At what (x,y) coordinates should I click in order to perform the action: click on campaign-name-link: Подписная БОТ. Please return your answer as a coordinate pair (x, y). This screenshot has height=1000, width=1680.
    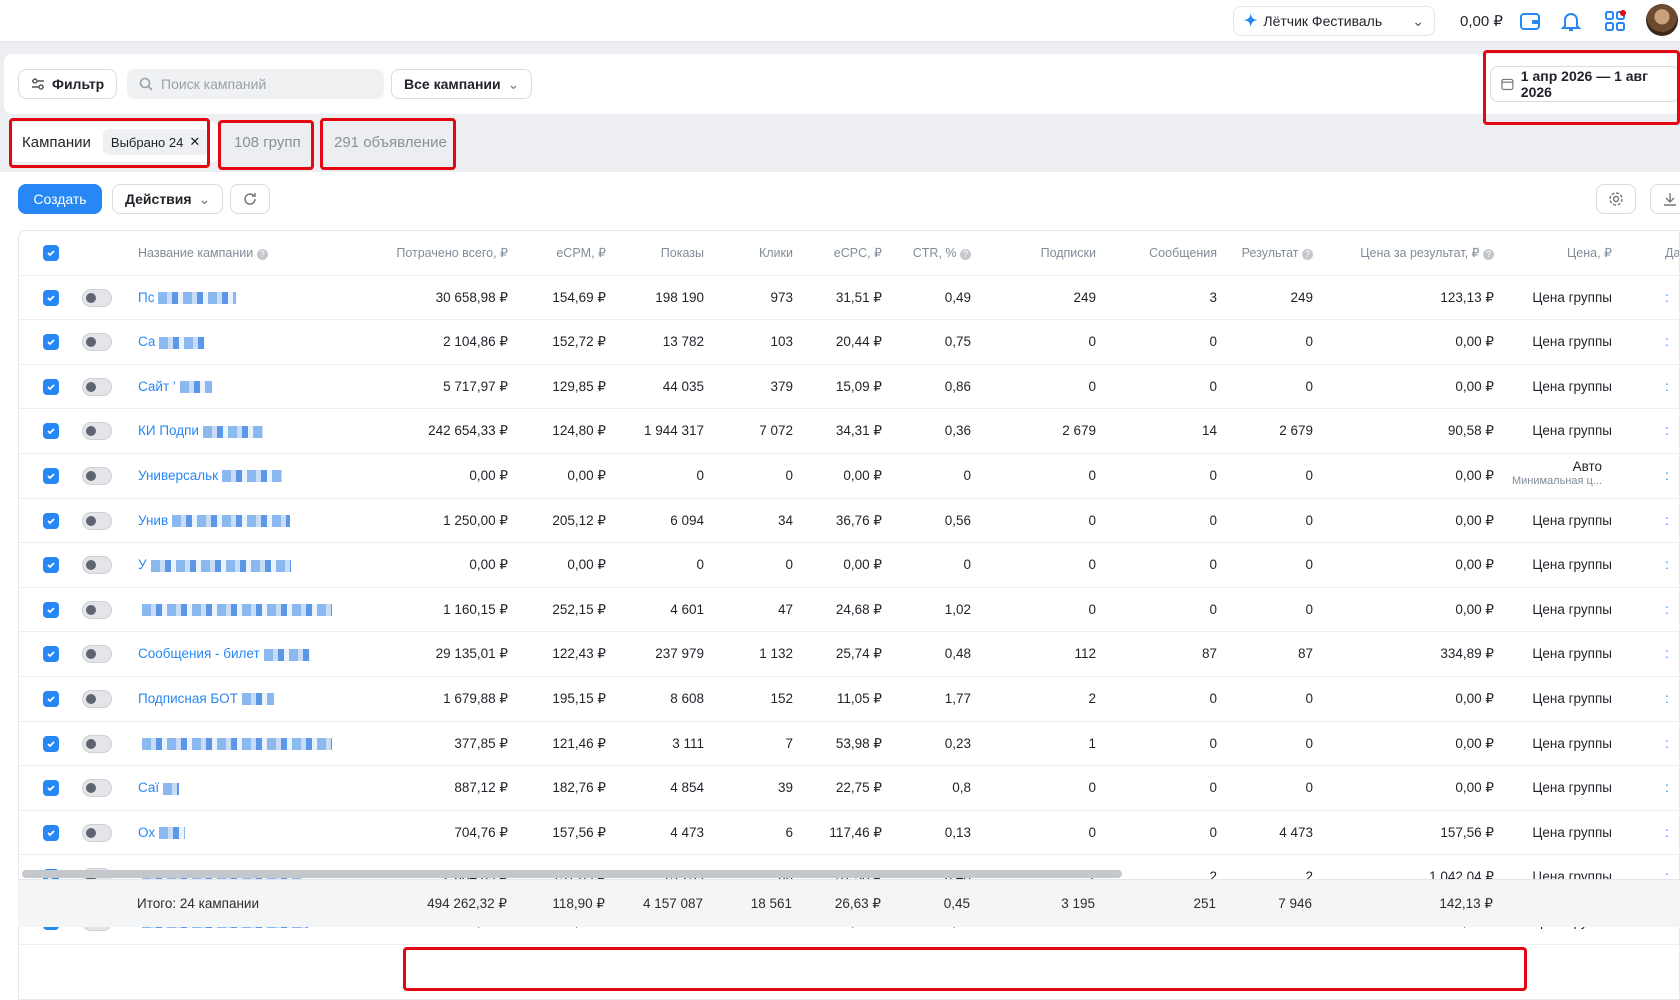
    Looking at the image, I should click on (206, 699).